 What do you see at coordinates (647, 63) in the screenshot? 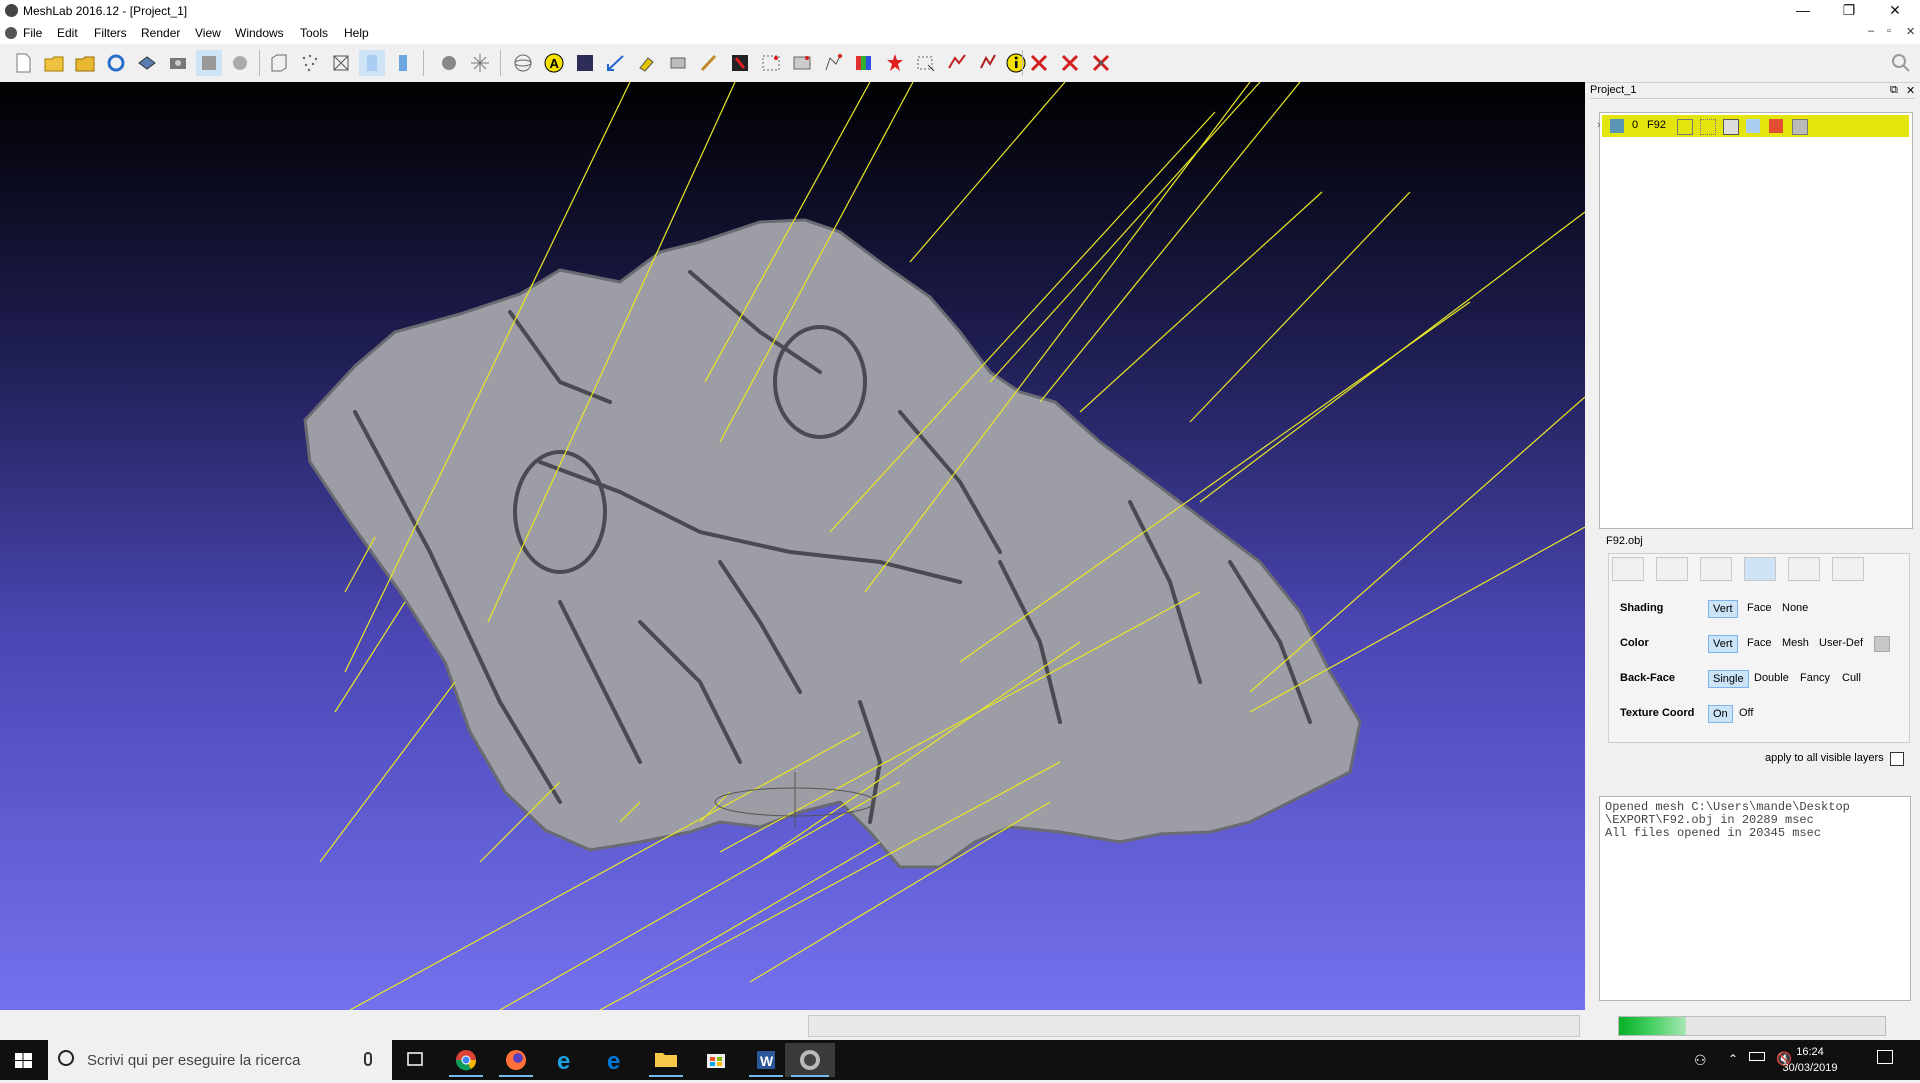
I see `paint-icon` at bounding box center [647, 63].